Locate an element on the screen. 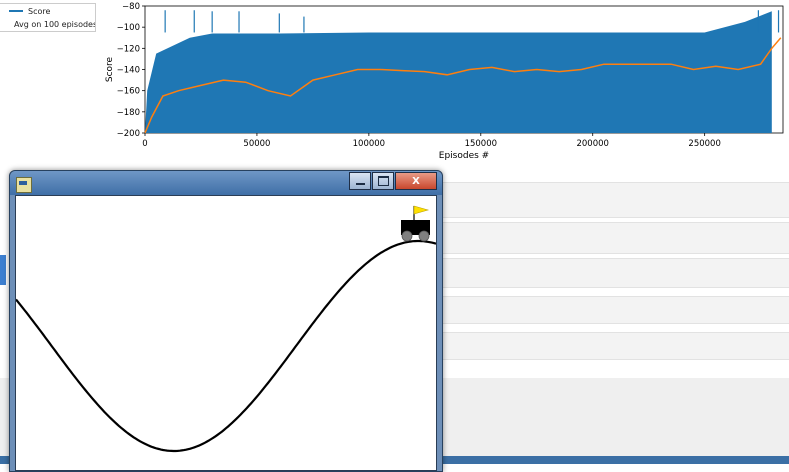  x-tick-label-0: 0 is located at coordinates (144, 144).